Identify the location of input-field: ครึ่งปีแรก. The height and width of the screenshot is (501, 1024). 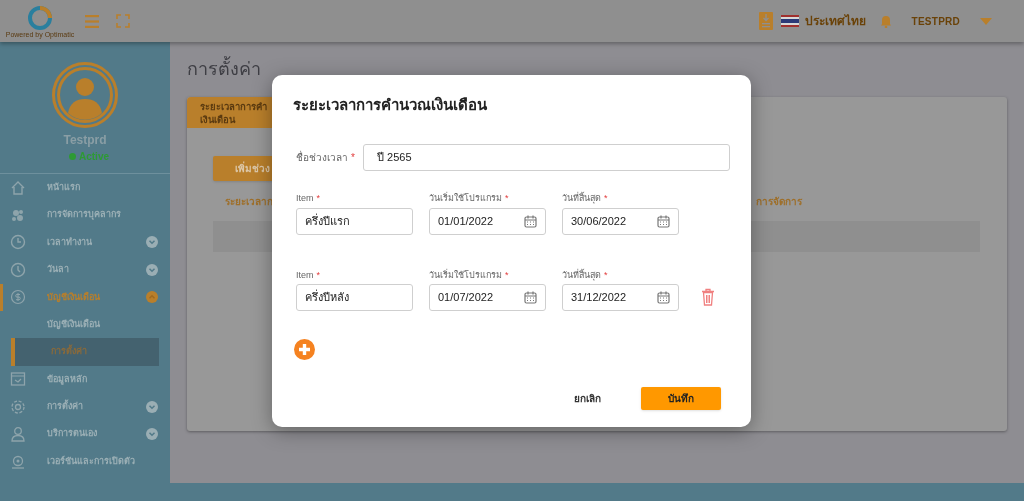
(354, 221).